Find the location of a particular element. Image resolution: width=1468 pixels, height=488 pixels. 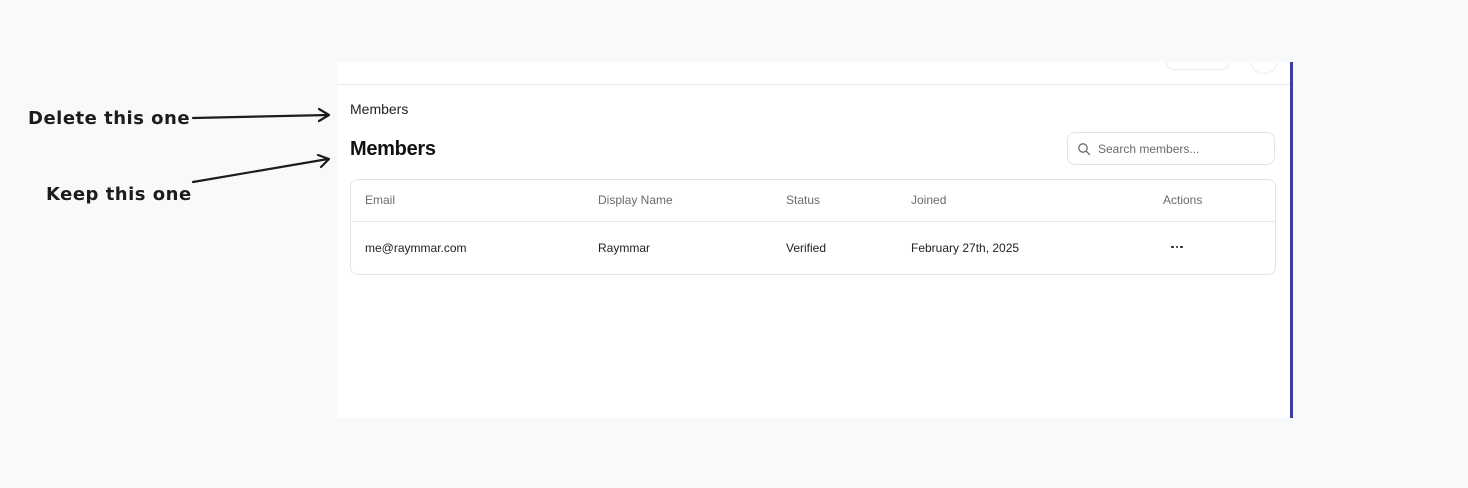

cell-joined: February 27th, 2025 is located at coordinates (965, 248).